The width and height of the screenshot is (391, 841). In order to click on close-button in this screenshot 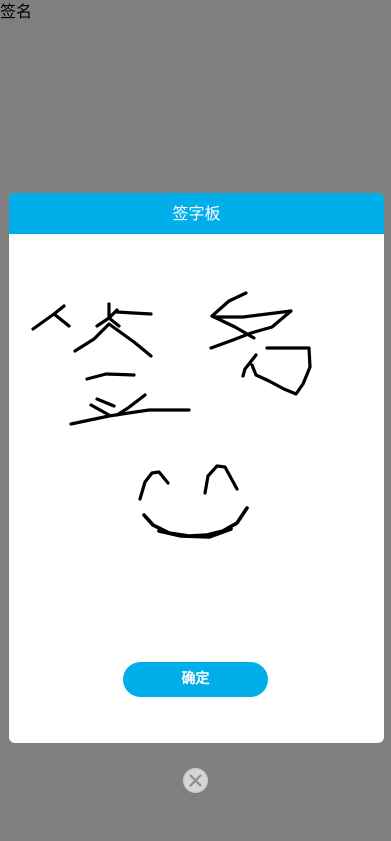, I will do `click(195, 780)`.